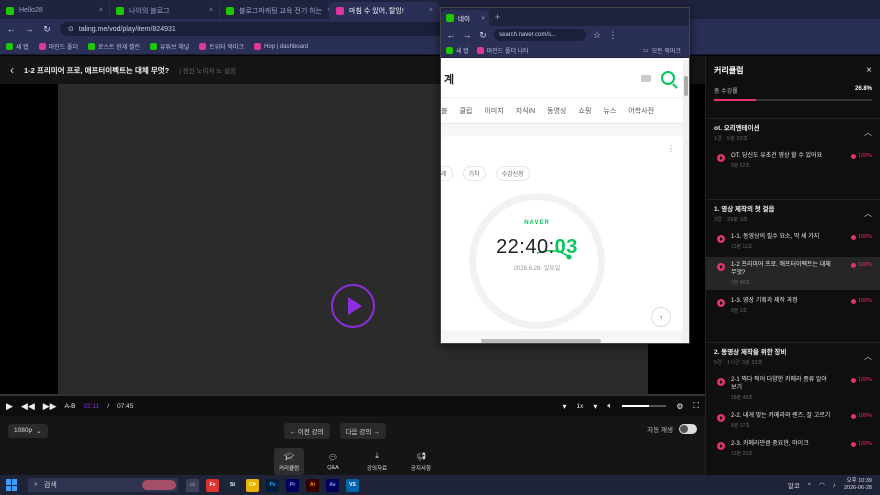 Image resolution: width=880 pixels, height=495 pixels. I want to click on menu-tab: 지식iN, so click(526, 111).